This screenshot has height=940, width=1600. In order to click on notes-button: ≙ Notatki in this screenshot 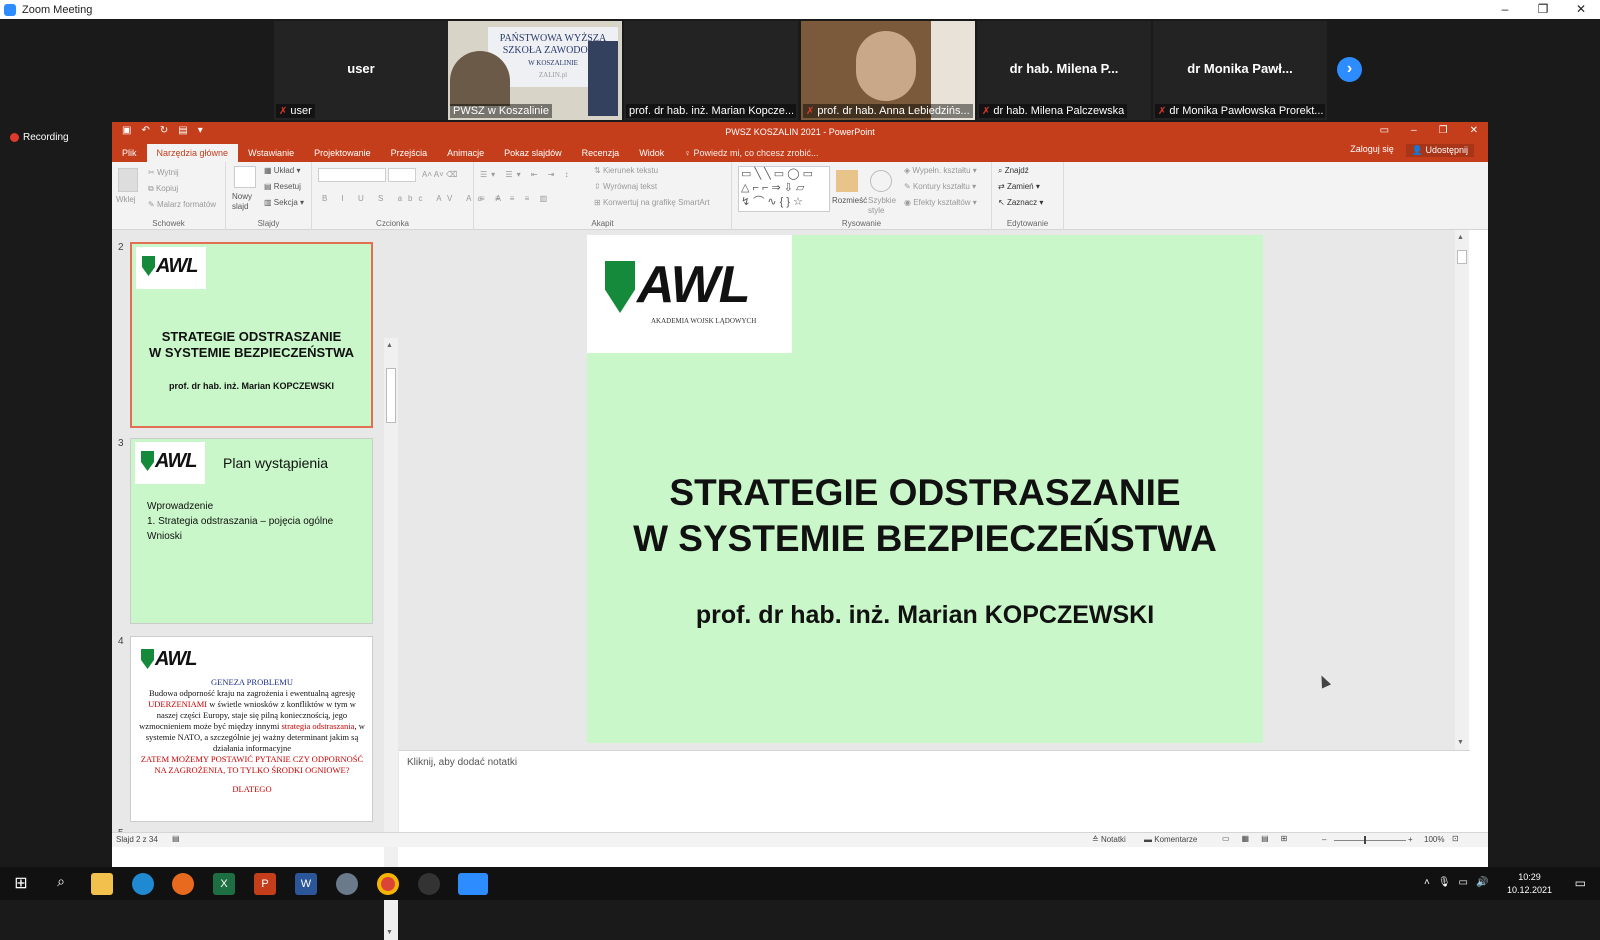, I will do `click(1109, 839)`.